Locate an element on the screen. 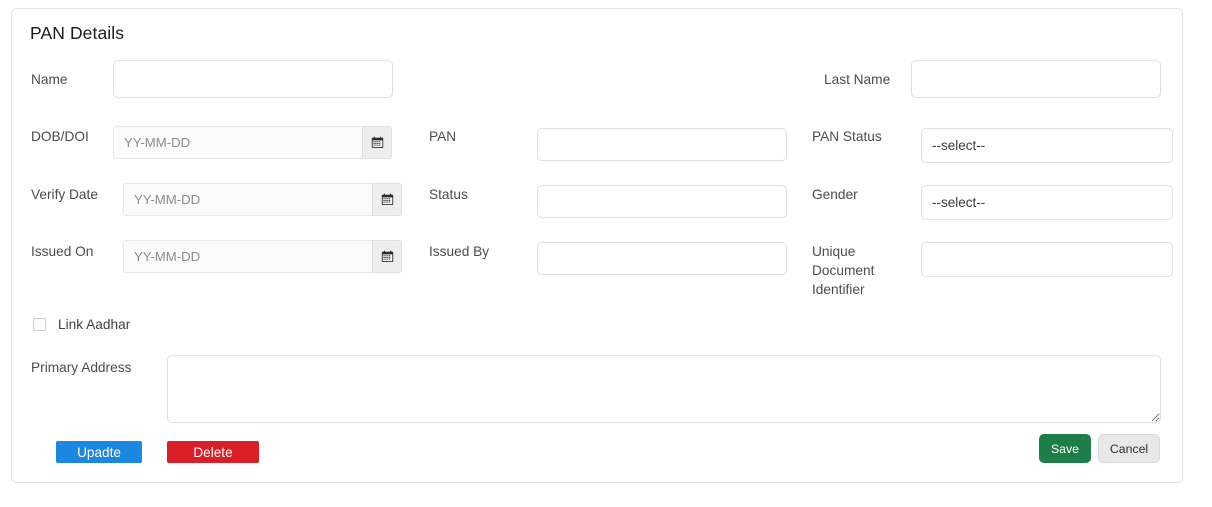 The width and height of the screenshot is (1212, 507). page-title: PAN Details is located at coordinates (77, 33).